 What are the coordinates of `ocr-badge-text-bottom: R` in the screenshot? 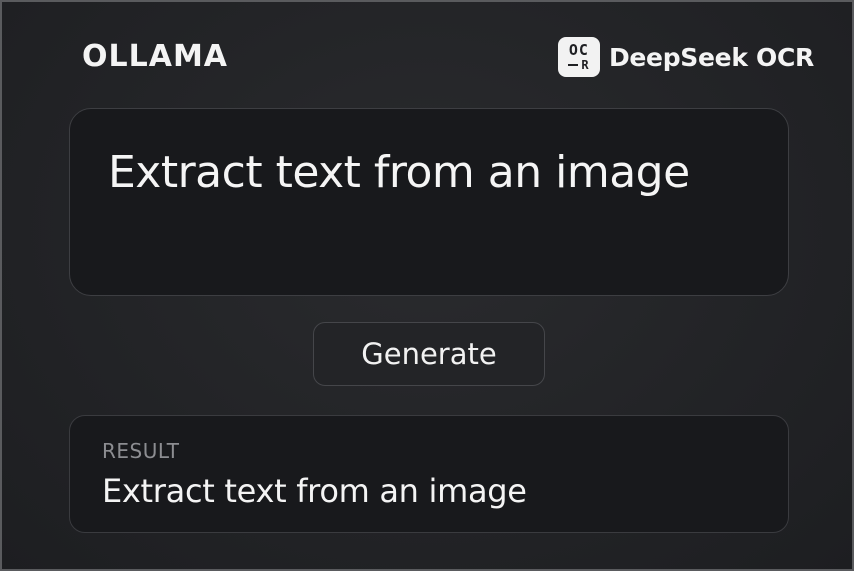 It's located at (585, 65).